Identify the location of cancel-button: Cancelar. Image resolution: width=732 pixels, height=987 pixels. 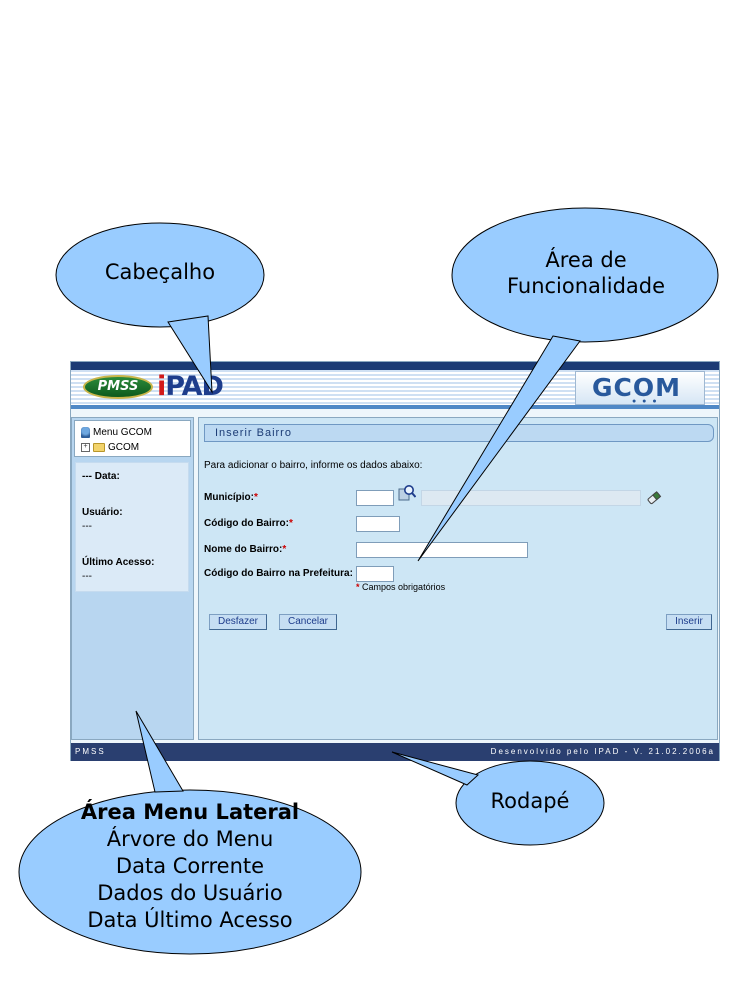
(308, 622).